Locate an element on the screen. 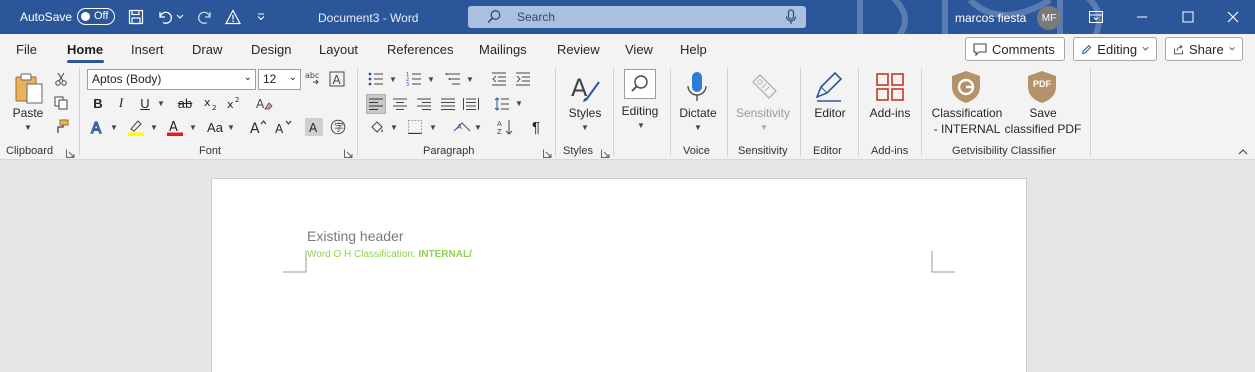 The image size is (1255, 372). text-effects-abc-icon: abc is located at coordinates (314, 79).